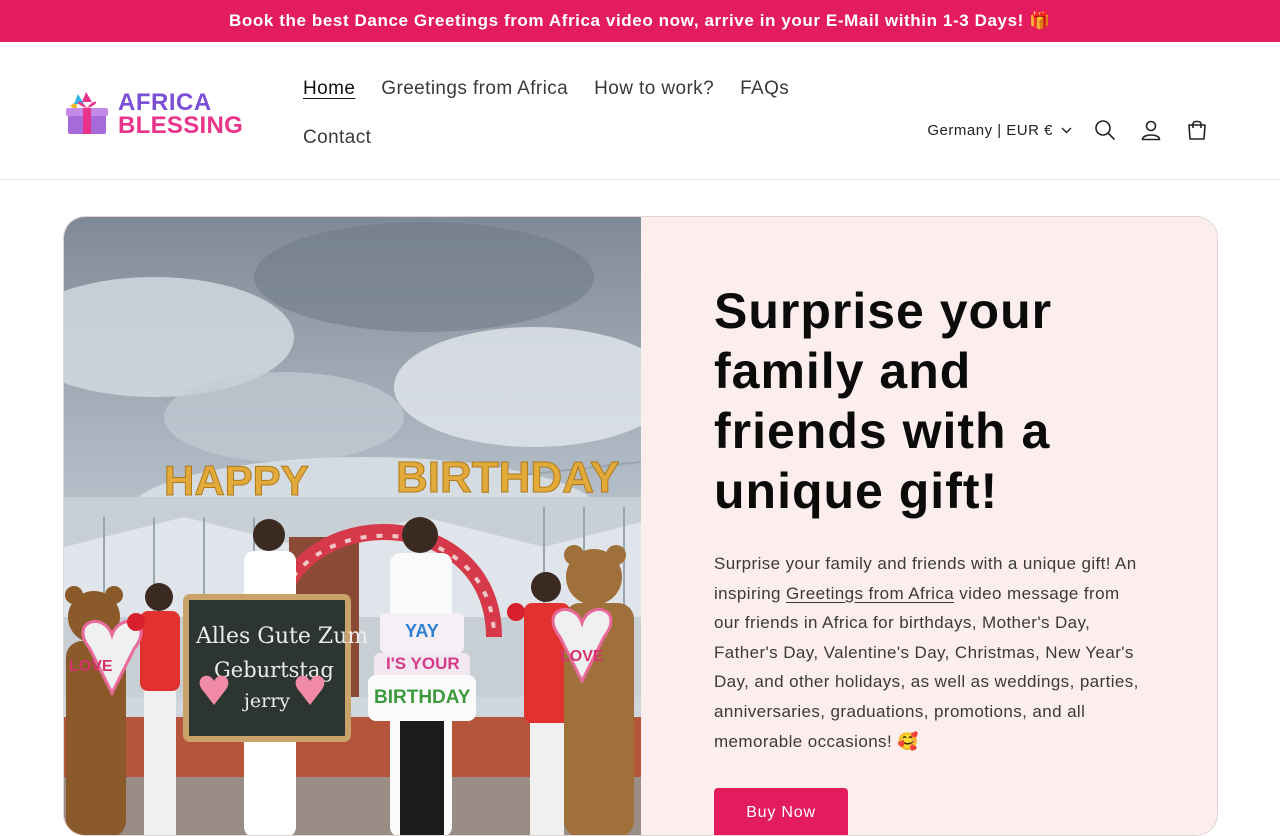 The image size is (1280, 836). Describe the element at coordinates (582, 656) in the screenshot. I see `love-right-text: LOVE` at that location.